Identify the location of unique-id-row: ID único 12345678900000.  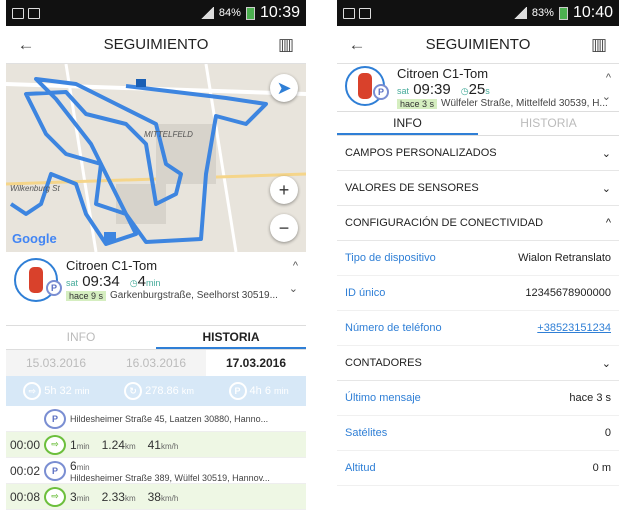
(478, 293).